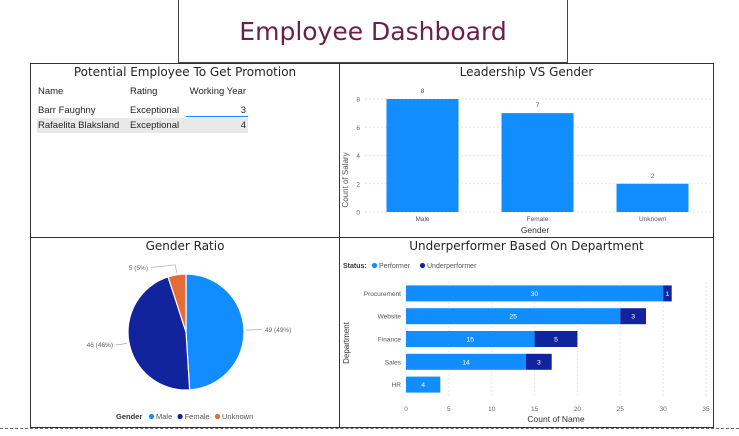  What do you see at coordinates (217, 111) in the screenshot?
I see `cell-working-year: 3` at bounding box center [217, 111].